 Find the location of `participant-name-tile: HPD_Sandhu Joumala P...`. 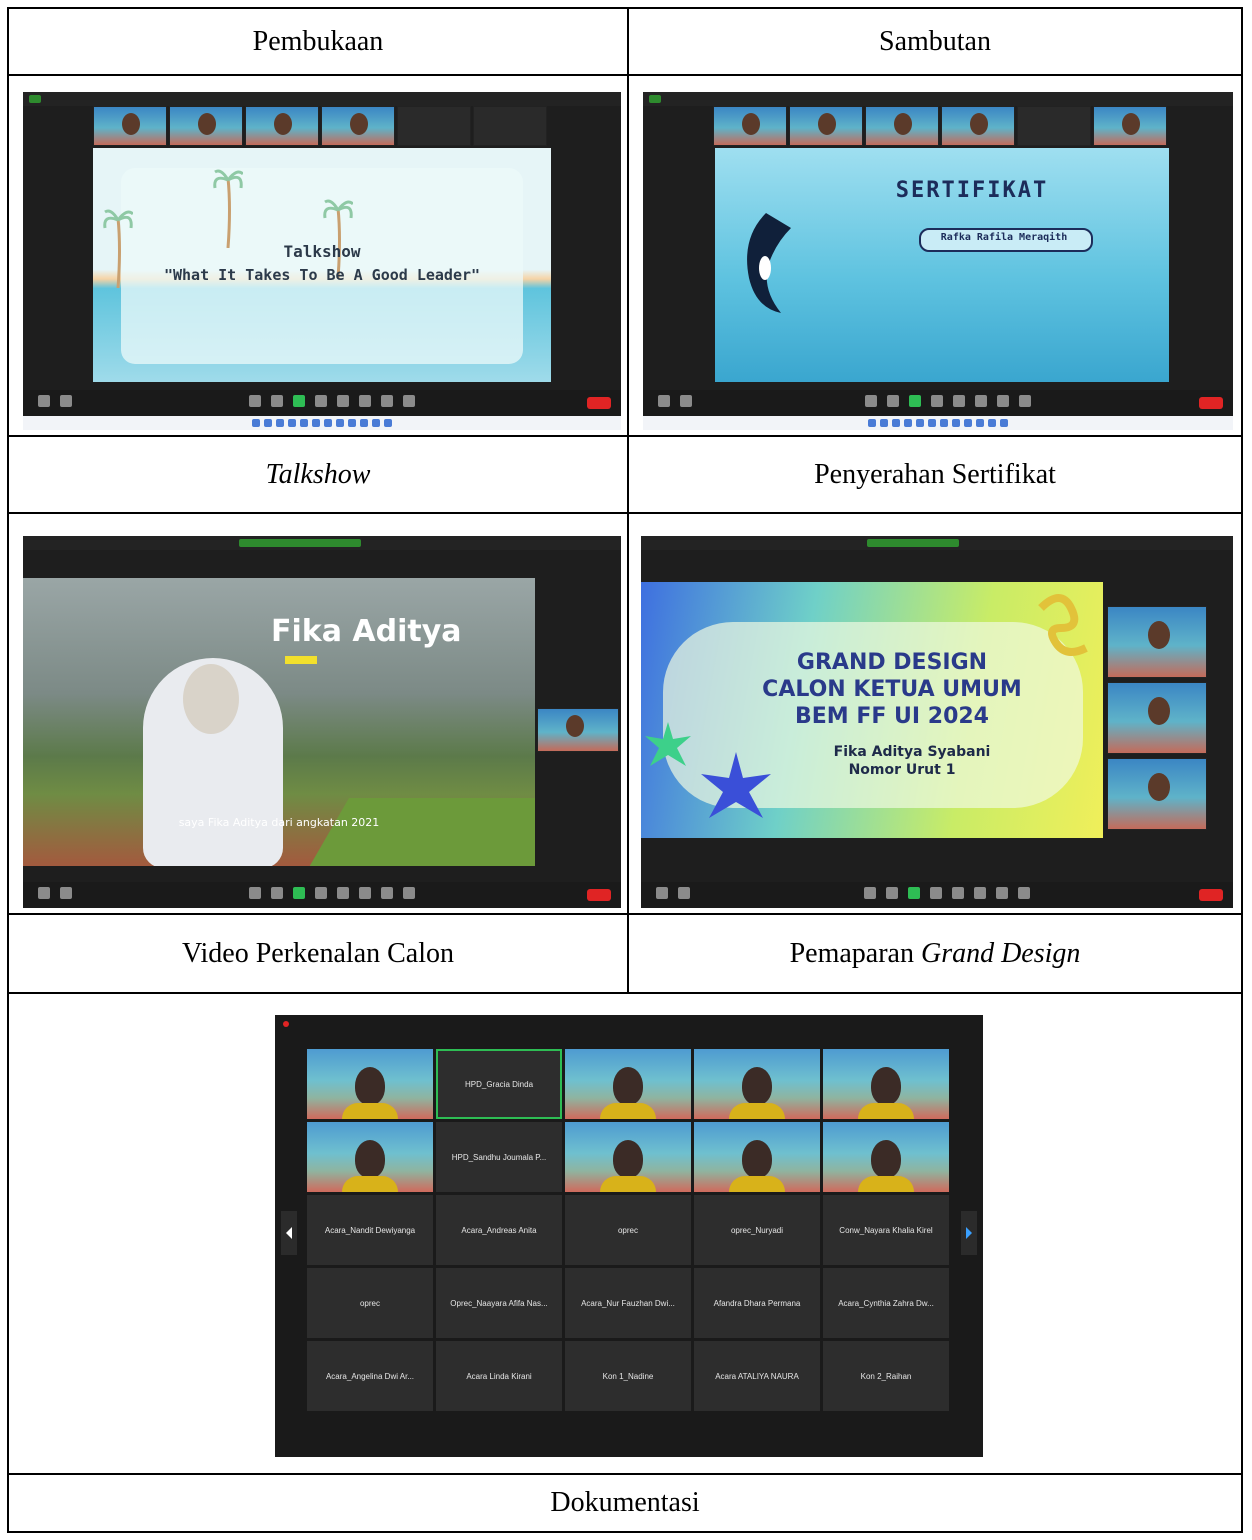

participant-name-tile: HPD_Sandhu Joumala P... is located at coordinates (499, 1157).